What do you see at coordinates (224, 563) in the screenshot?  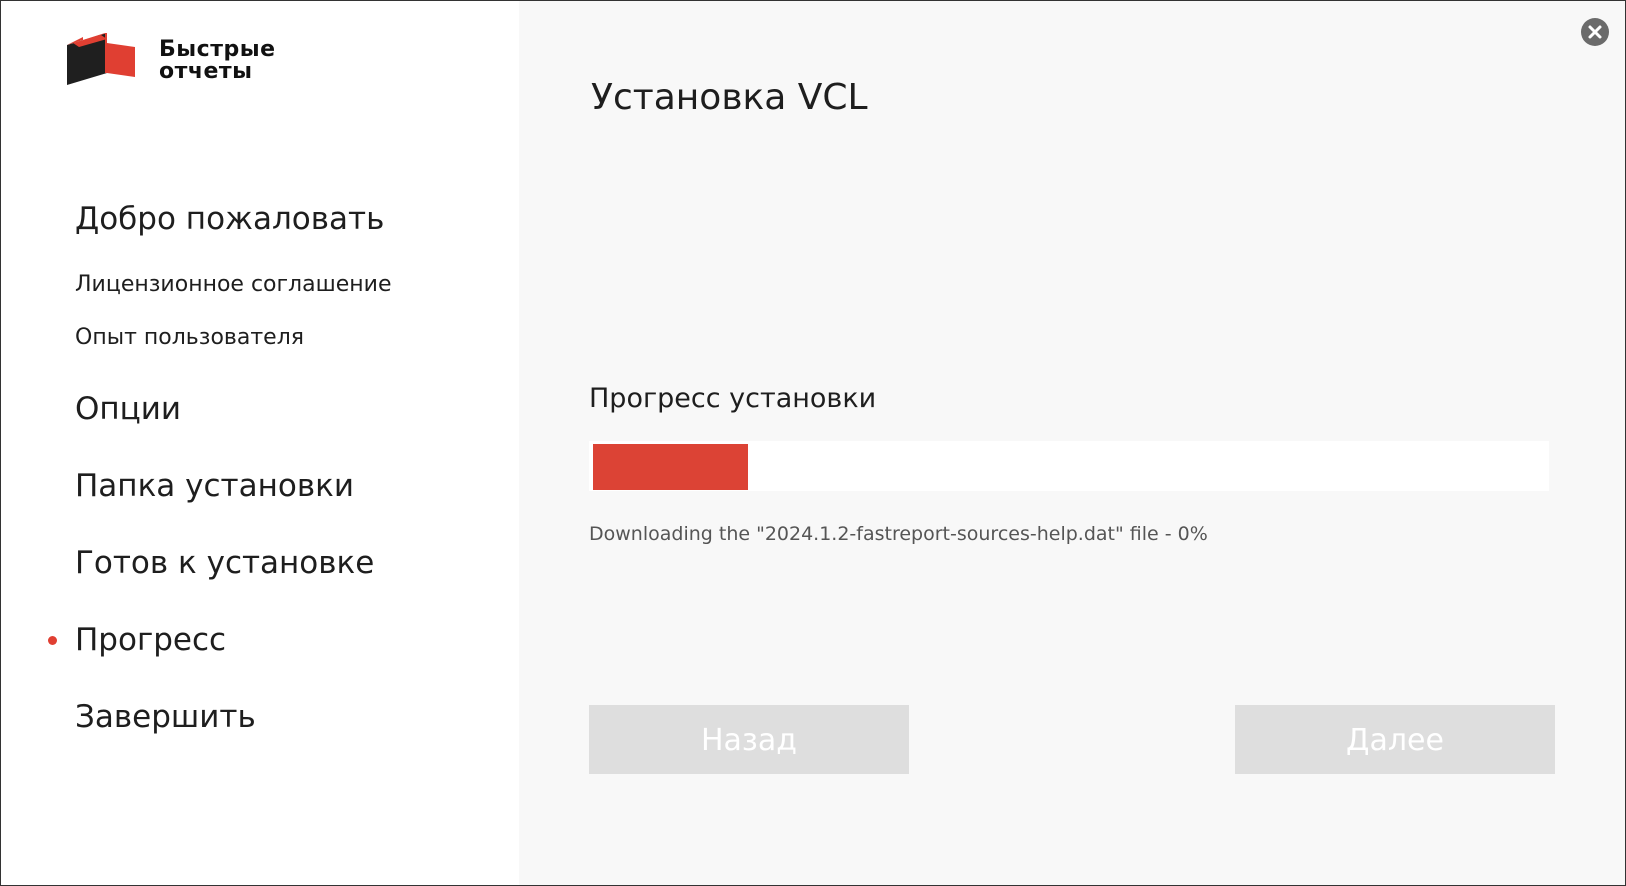 I see `nav-item-ready-to-install: Готов к установке` at bounding box center [224, 563].